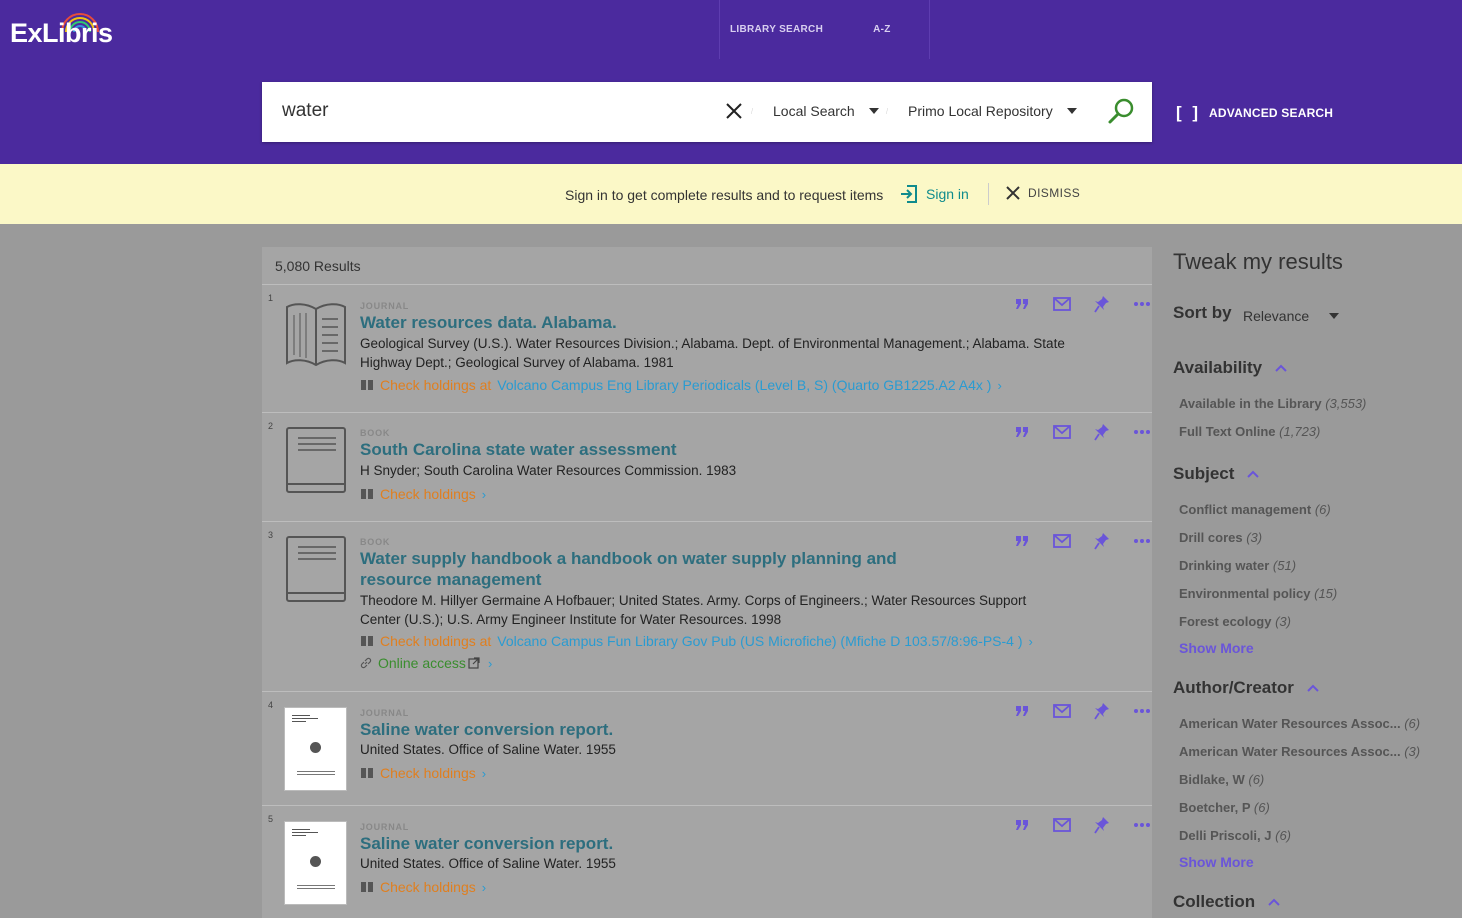 This screenshot has width=1462, height=918. I want to click on search-icon, so click(1121, 111).